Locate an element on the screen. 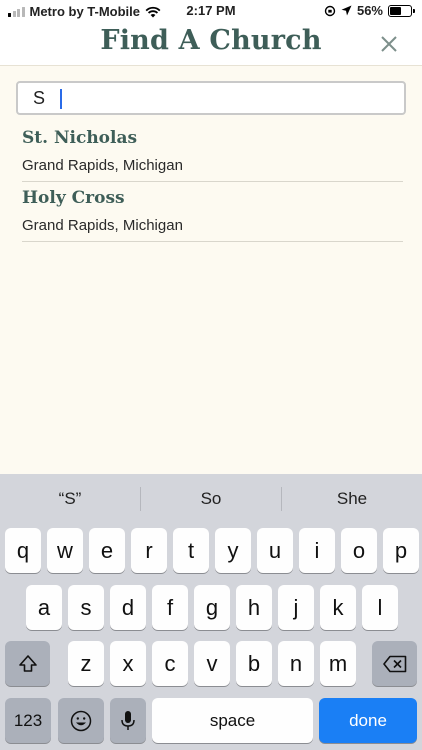  key-p: p is located at coordinates (401, 550).